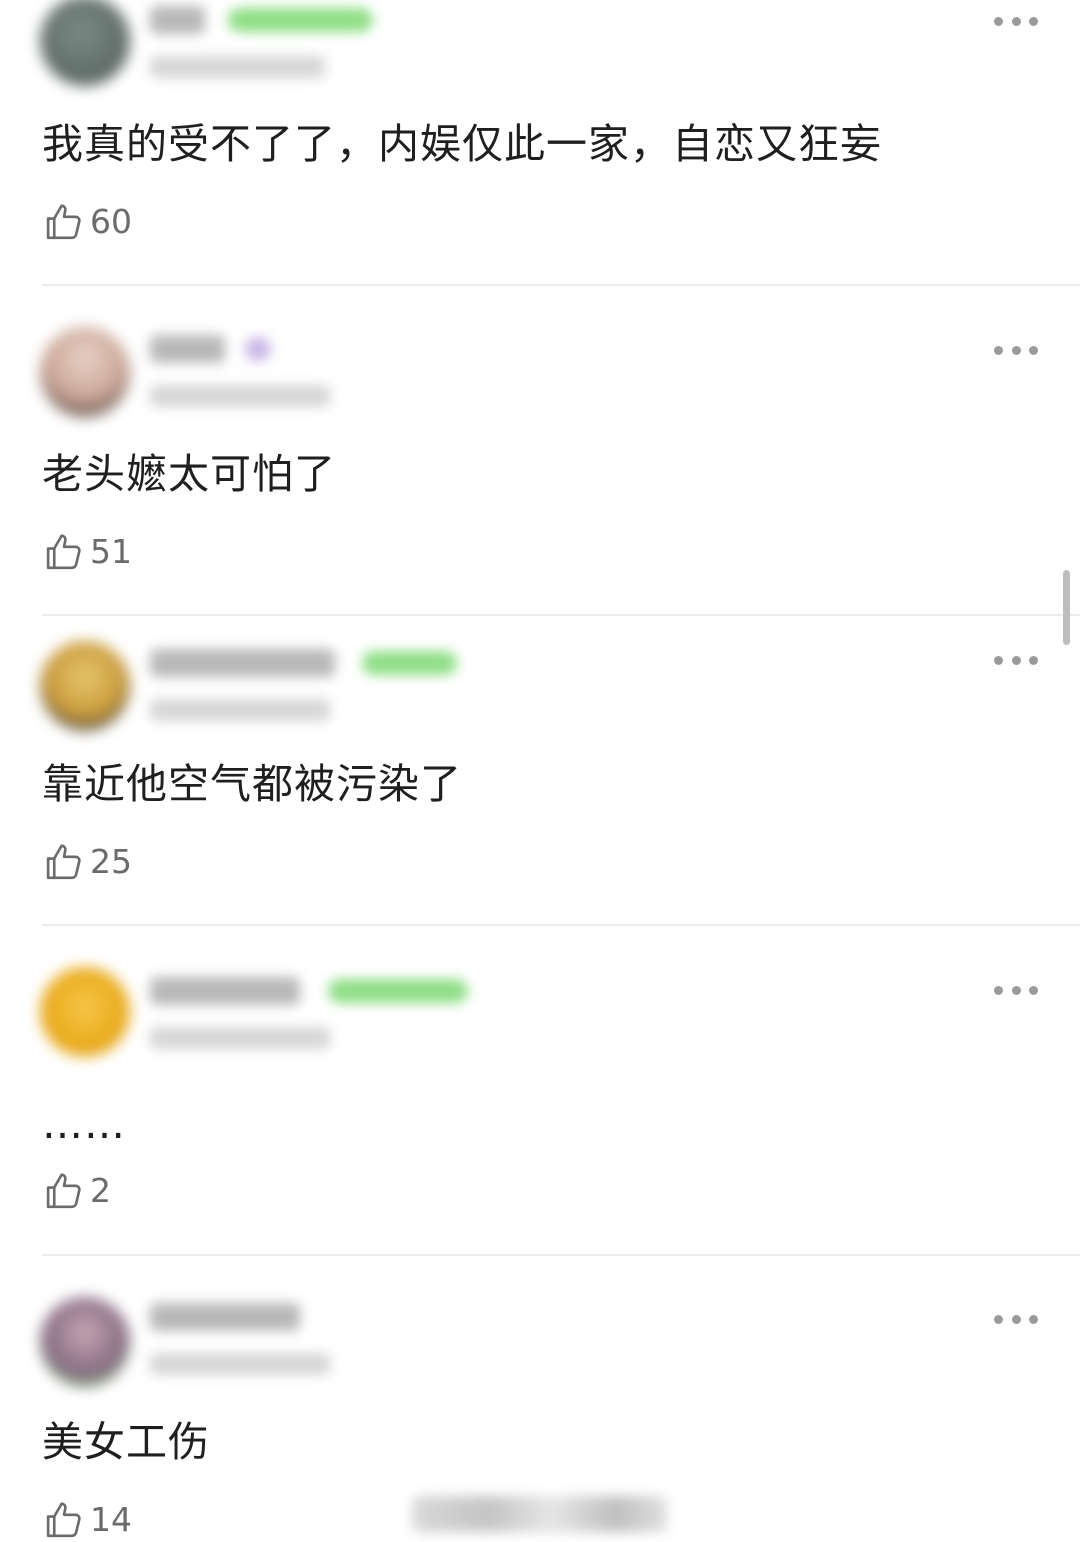 This screenshot has height=1542, width=1080. I want to click on like-count: 2, so click(100, 1190).